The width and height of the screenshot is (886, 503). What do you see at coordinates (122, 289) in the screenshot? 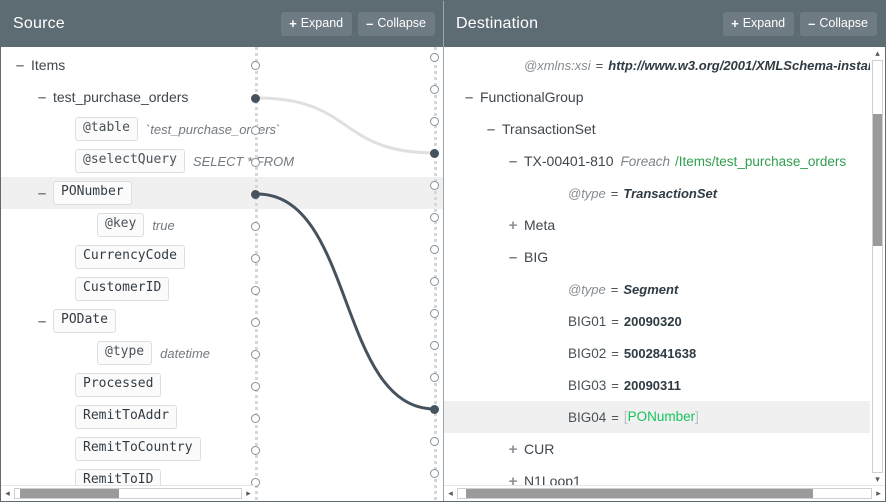
I see `source-field-chip: CustomerID` at bounding box center [122, 289].